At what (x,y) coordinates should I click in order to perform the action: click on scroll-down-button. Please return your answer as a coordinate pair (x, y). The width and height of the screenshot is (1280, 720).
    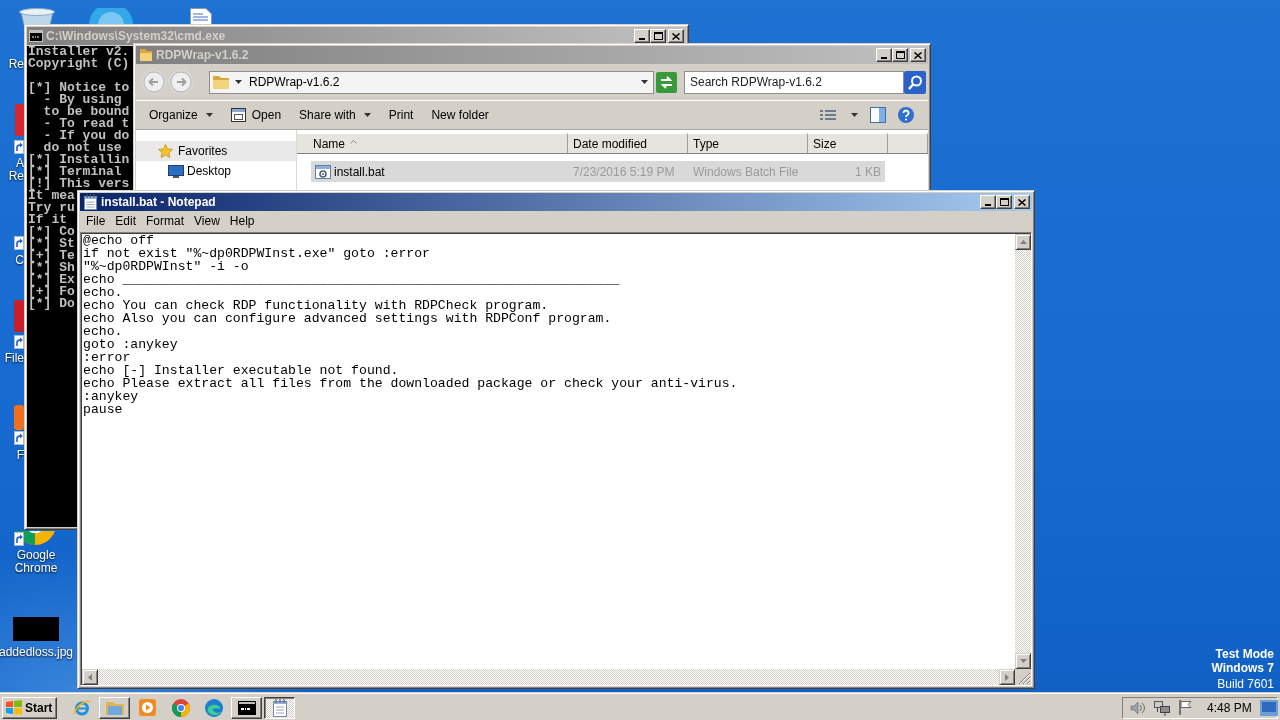
    Looking at the image, I should click on (1023, 661).